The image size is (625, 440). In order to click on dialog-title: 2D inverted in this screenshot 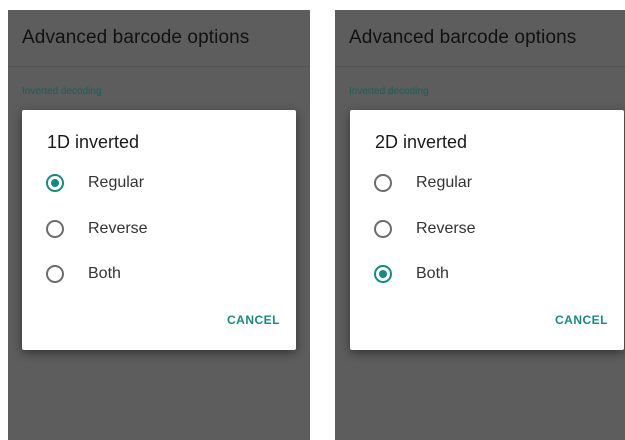, I will do `click(421, 142)`.